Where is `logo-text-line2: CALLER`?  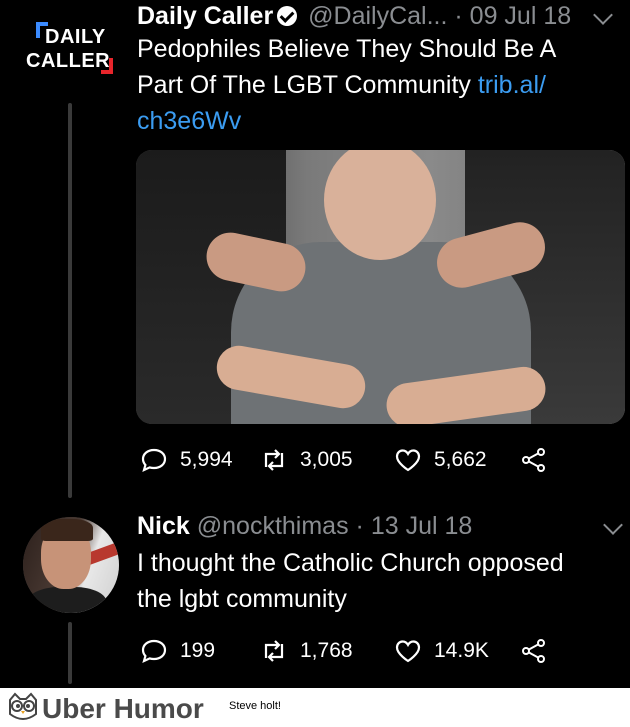
logo-text-line2: CALLER is located at coordinates (68, 61).